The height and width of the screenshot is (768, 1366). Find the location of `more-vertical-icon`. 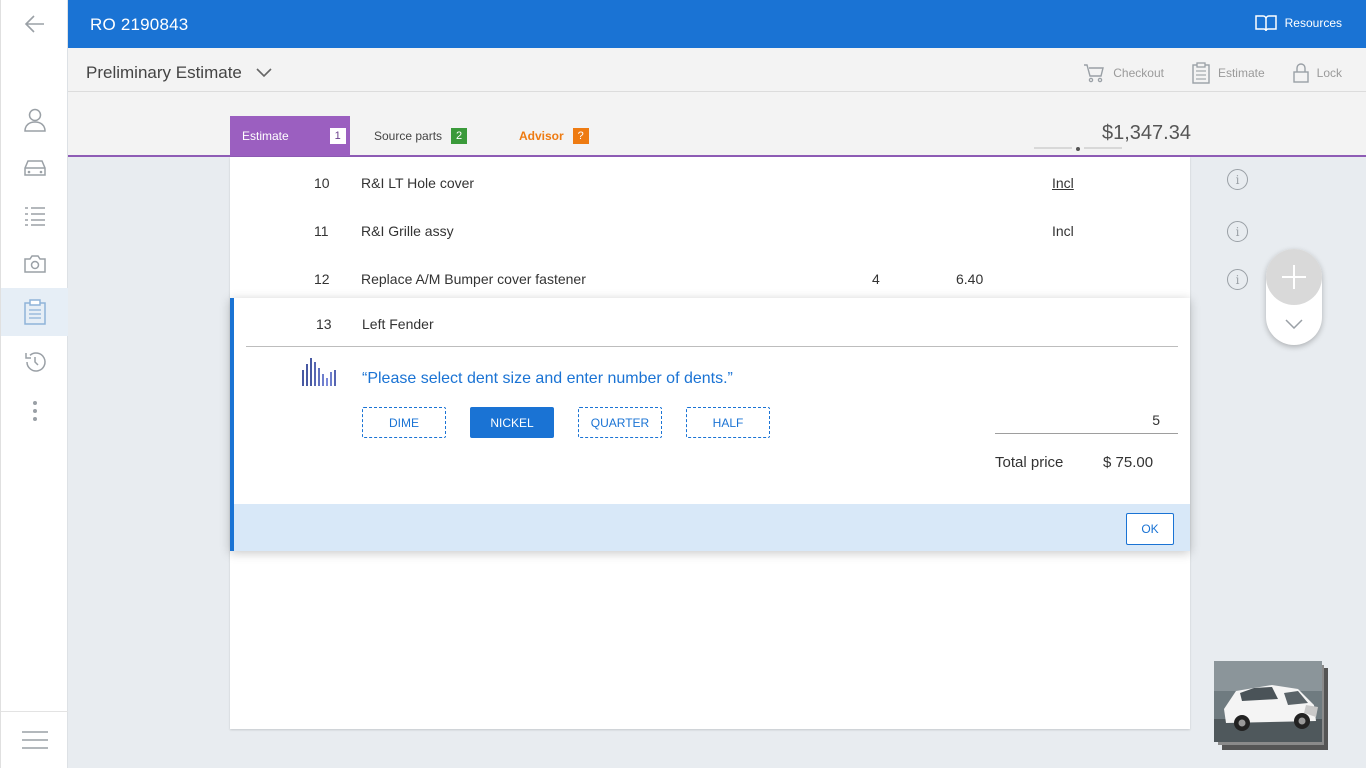

more-vertical-icon is located at coordinates (34, 411).